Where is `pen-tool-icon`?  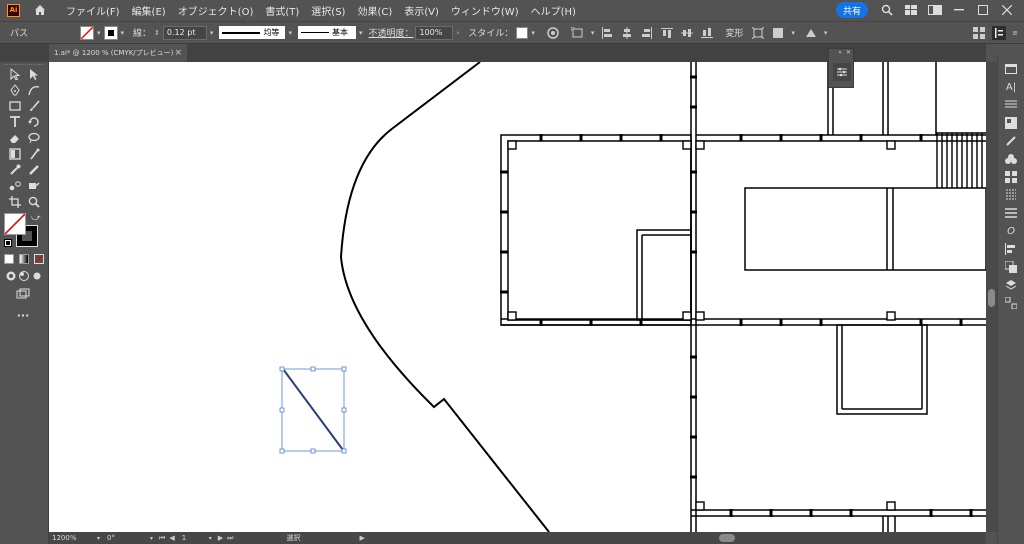 pen-tool-icon is located at coordinates (15, 90).